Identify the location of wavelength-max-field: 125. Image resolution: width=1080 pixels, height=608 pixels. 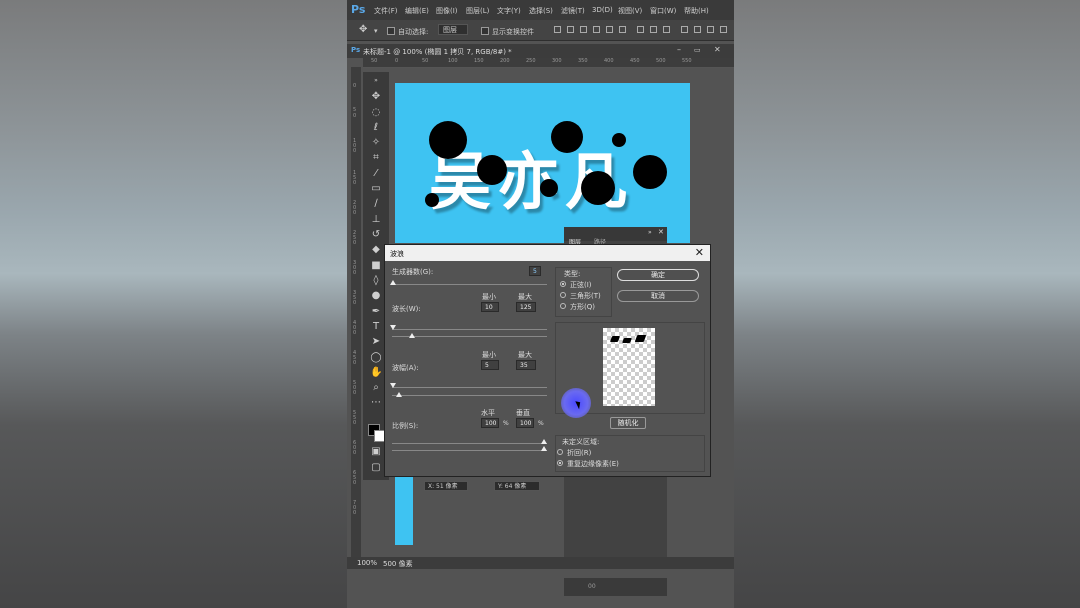
(526, 307).